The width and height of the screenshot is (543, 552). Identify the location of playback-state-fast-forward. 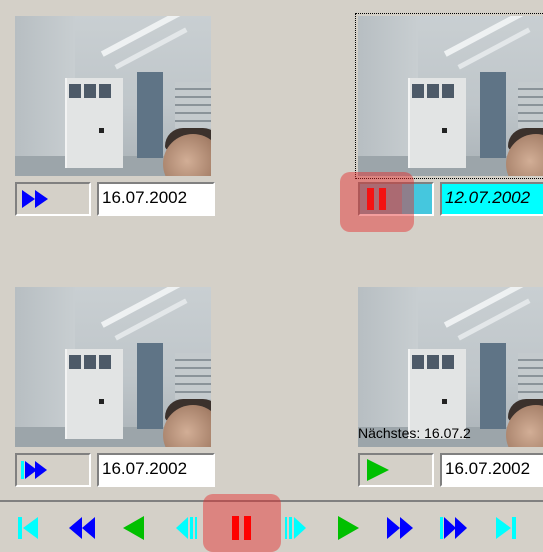
(53, 199).